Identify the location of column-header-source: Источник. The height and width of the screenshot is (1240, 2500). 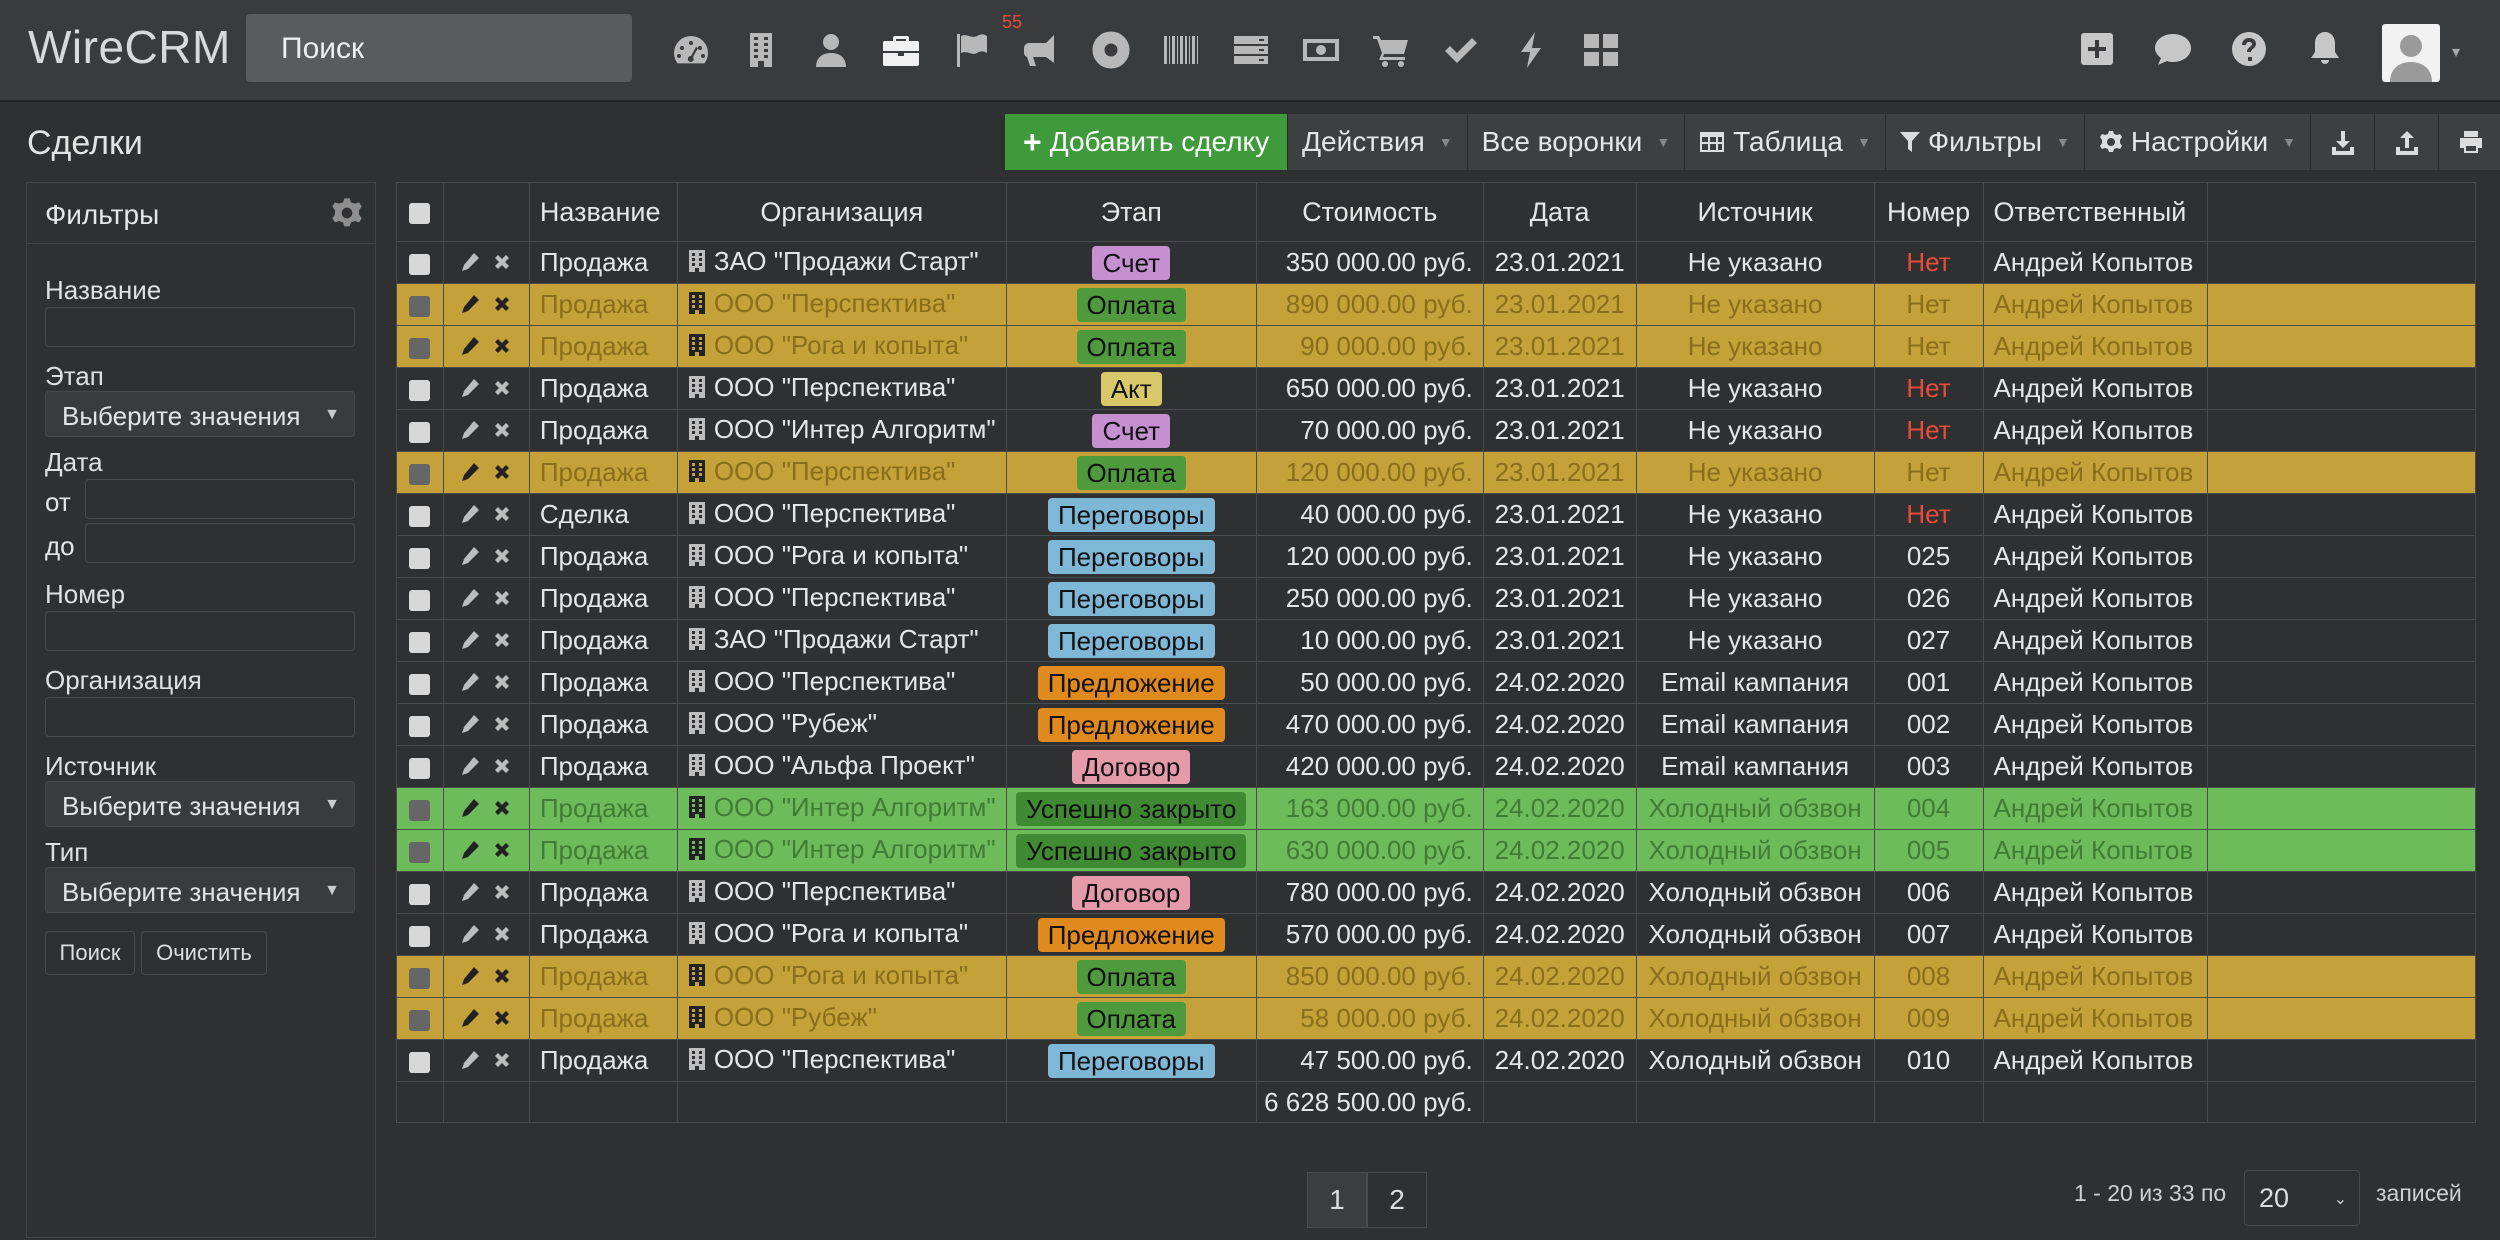
(1755, 212).